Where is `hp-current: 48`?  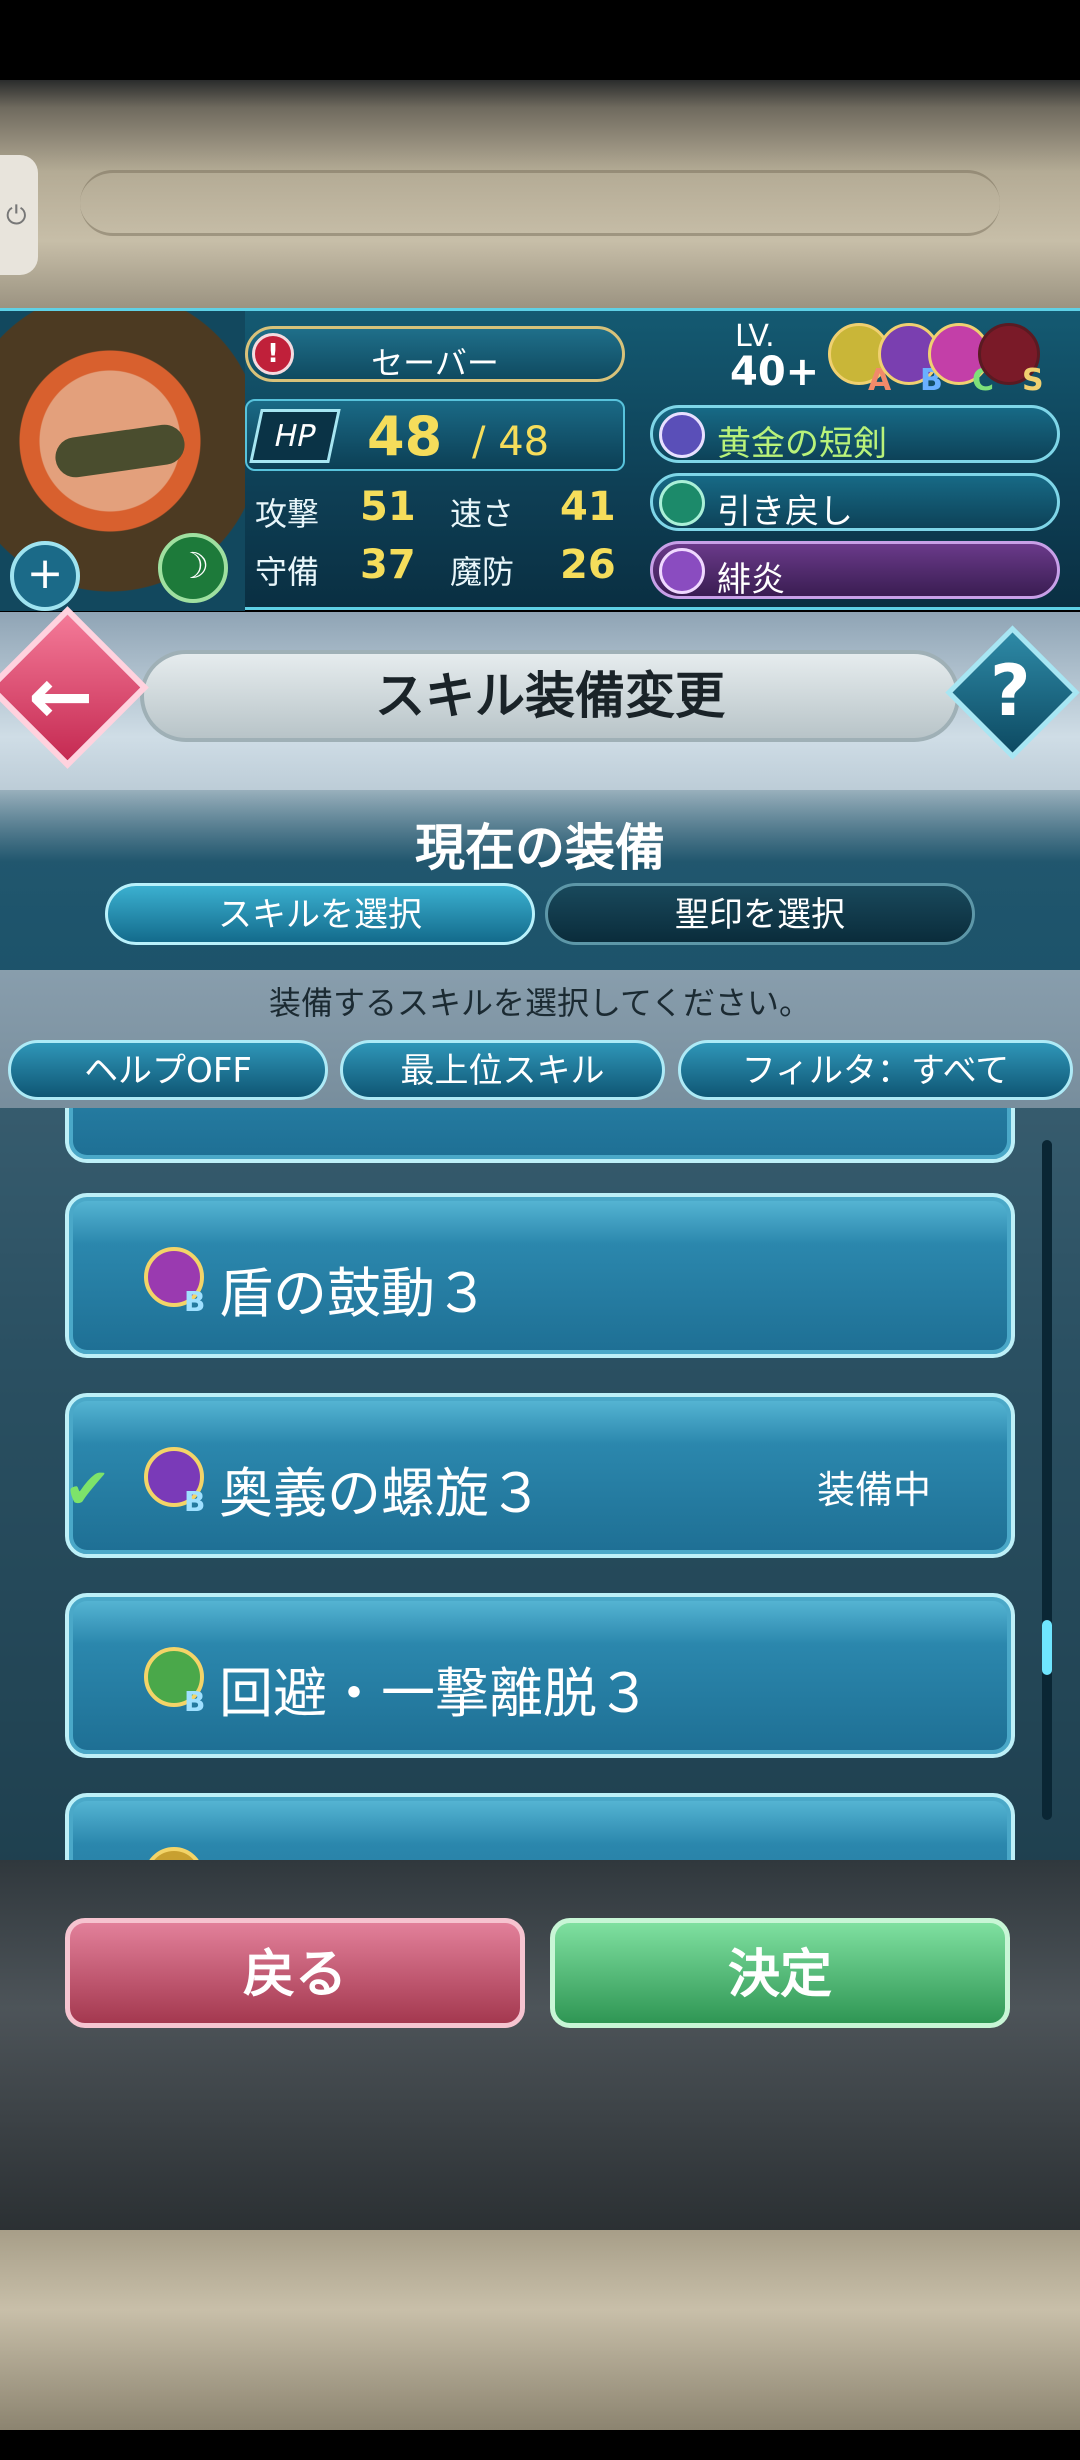 hp-current: 48 is located at coordinates (405, 436).